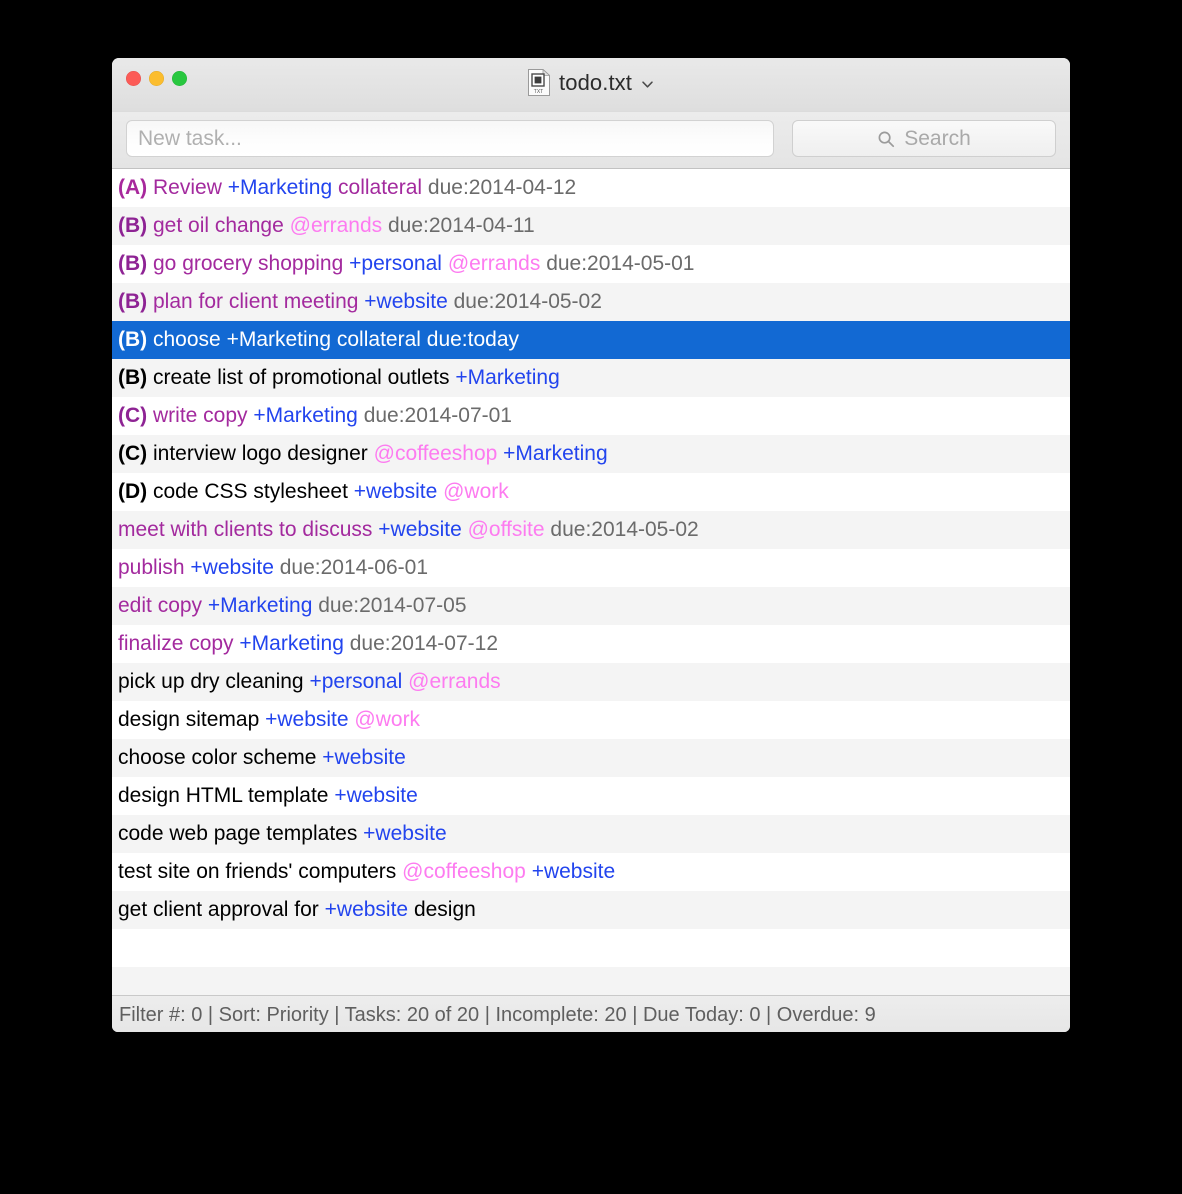 The height and width of the screenshot is (1194, 1182). What do you see at coordinates (595, 82) in the screenshot?
I see `window-title: todo.txt` at bounding box center [595, 82].